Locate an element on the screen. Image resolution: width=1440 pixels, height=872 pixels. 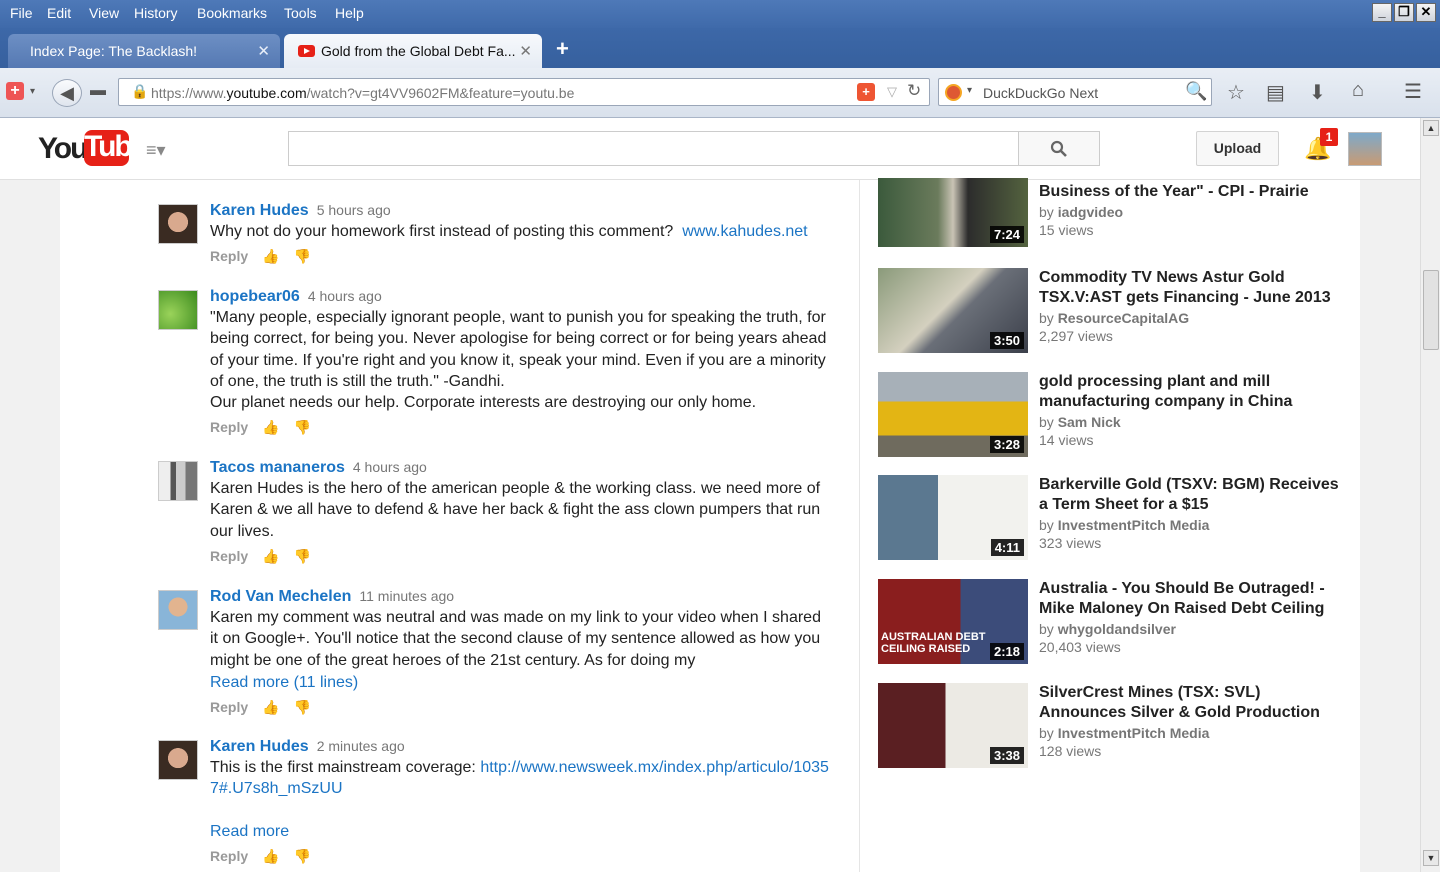
video-thumbnail: 3:50 is located at coordinates (953, 310).